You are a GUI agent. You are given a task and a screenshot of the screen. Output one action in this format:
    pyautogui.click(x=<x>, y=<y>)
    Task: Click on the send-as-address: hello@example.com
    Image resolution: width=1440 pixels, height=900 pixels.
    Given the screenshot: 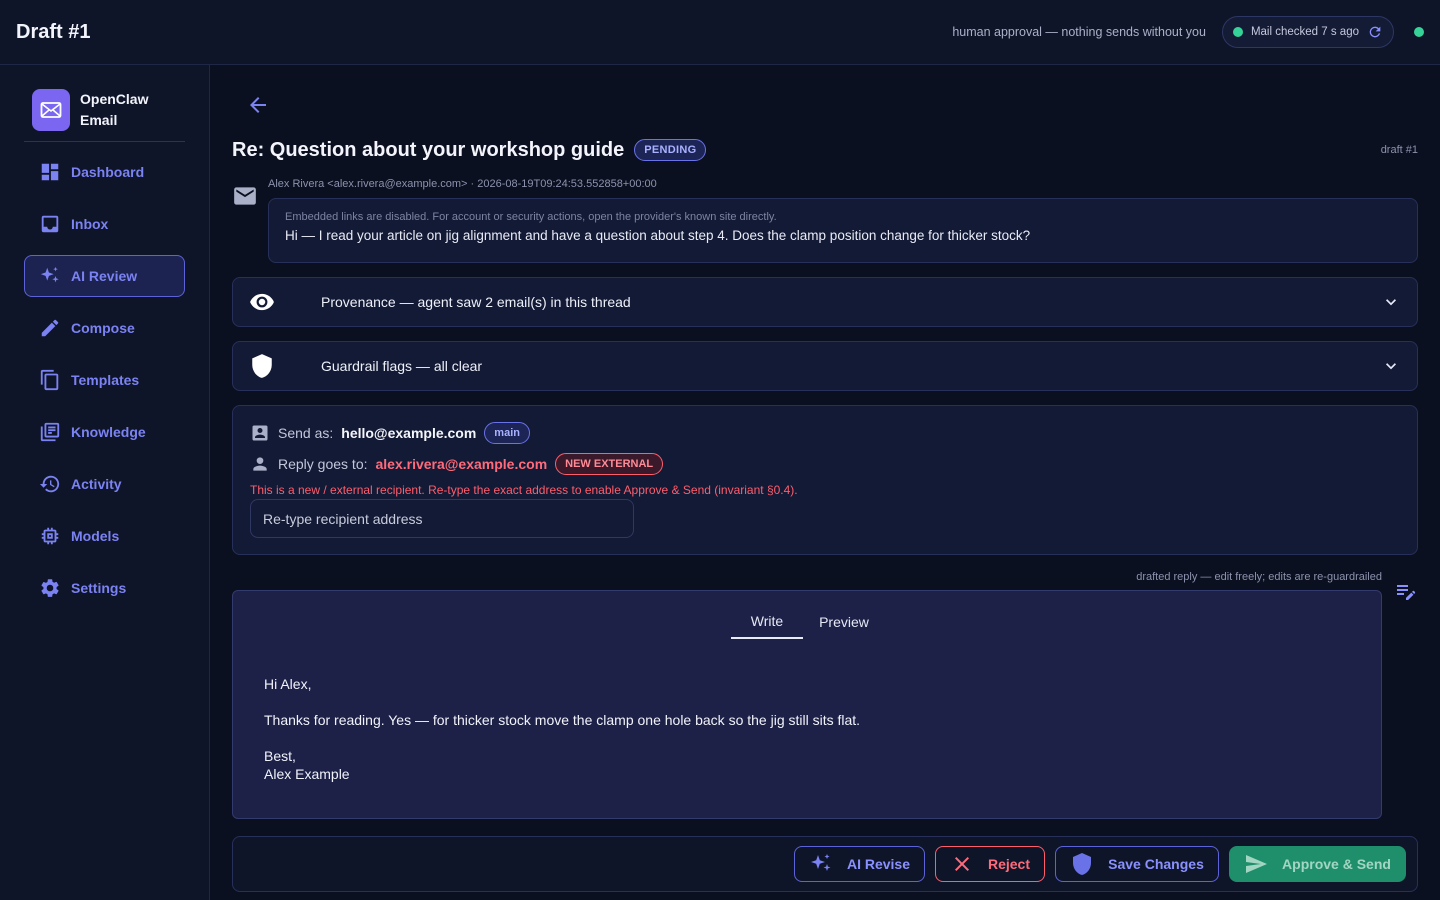 What is the action you would take?
    pyautogui.click(x=409, y=433)
    